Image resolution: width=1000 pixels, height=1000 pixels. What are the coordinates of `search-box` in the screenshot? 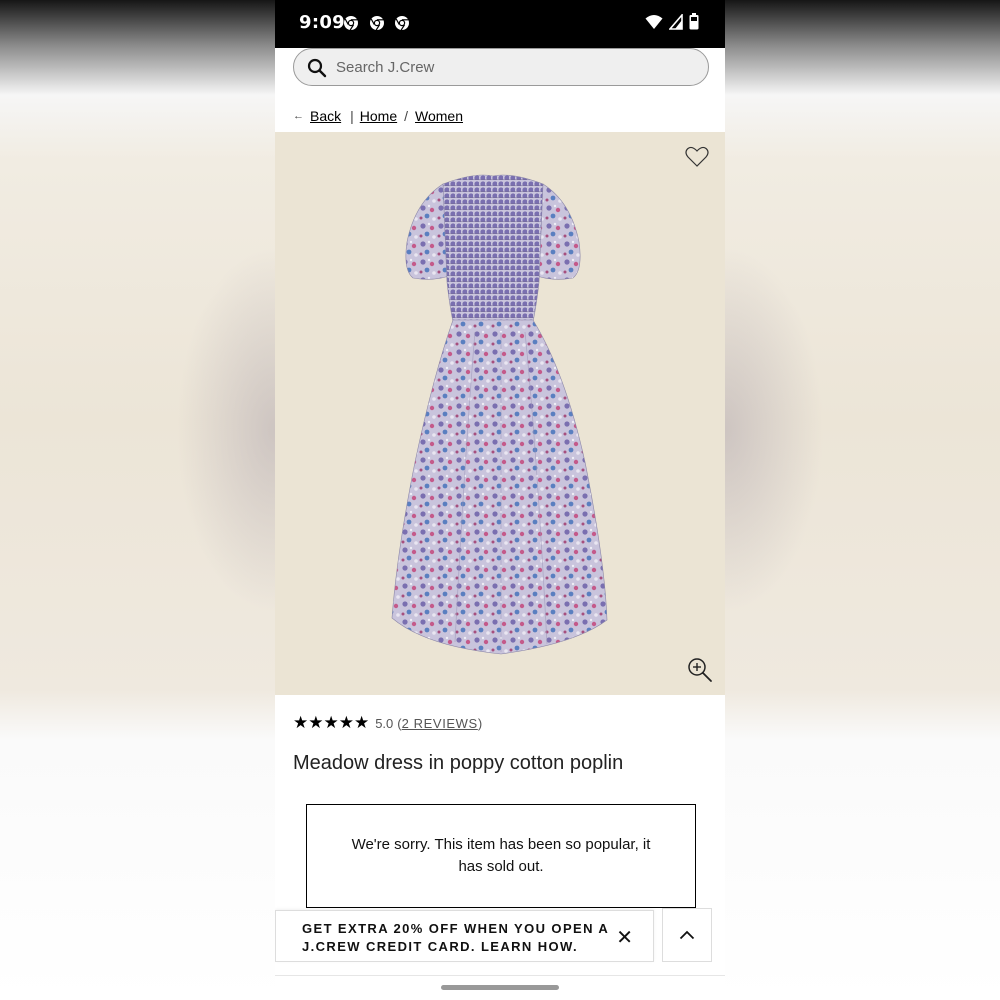 It's located at (501, 67).